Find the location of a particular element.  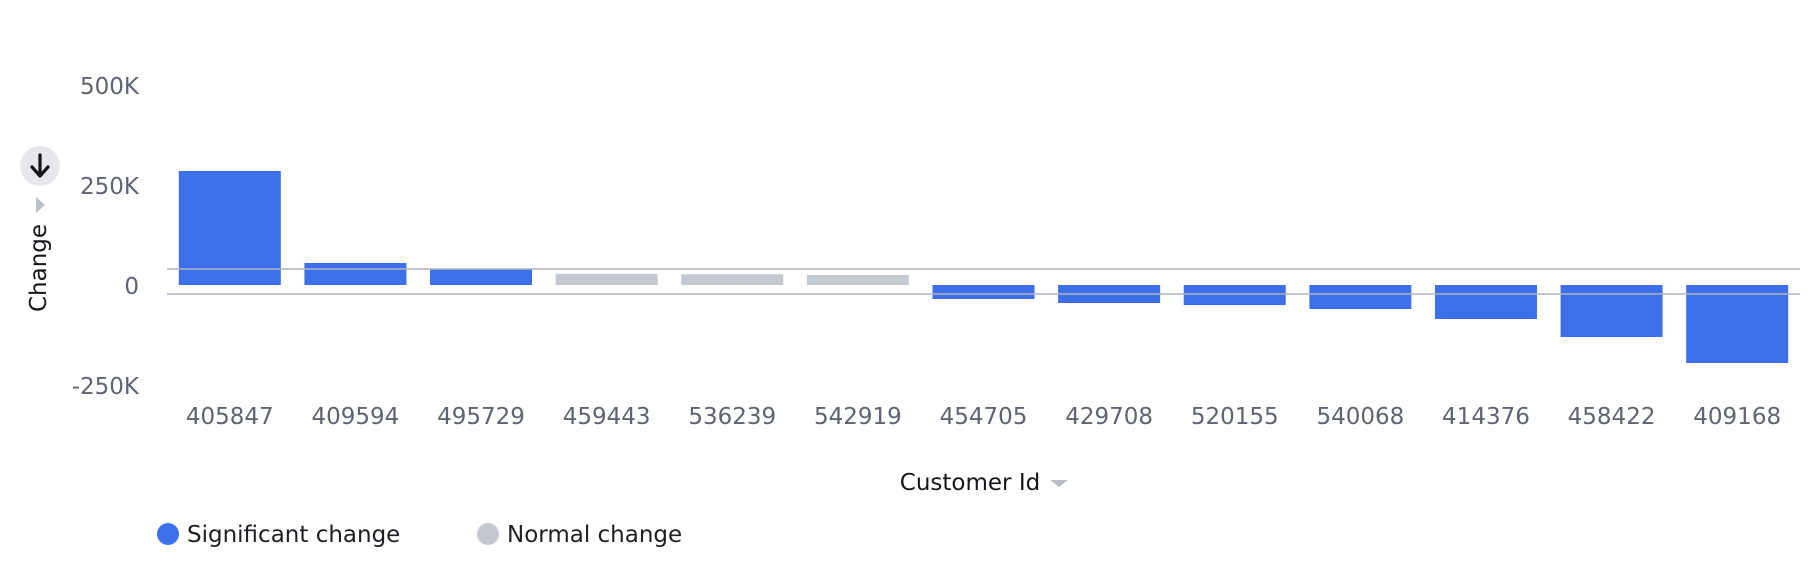

x-tick-label: 540068 is located at coordinates (1360, 417).